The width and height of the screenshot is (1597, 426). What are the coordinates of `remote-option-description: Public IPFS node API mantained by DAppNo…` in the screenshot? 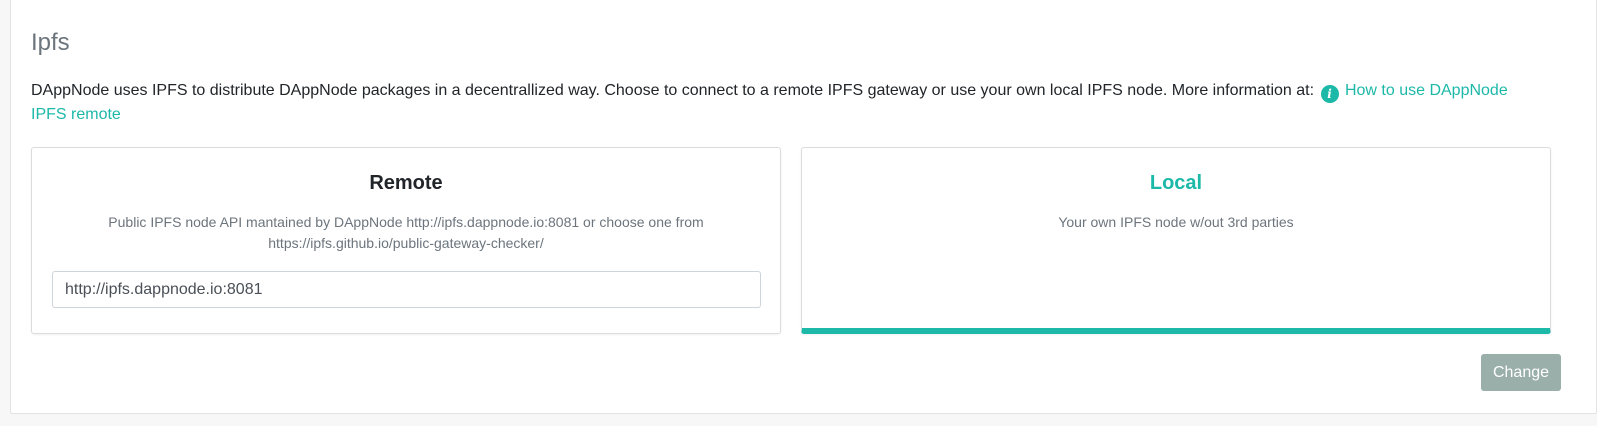 It's located at (406, 232).